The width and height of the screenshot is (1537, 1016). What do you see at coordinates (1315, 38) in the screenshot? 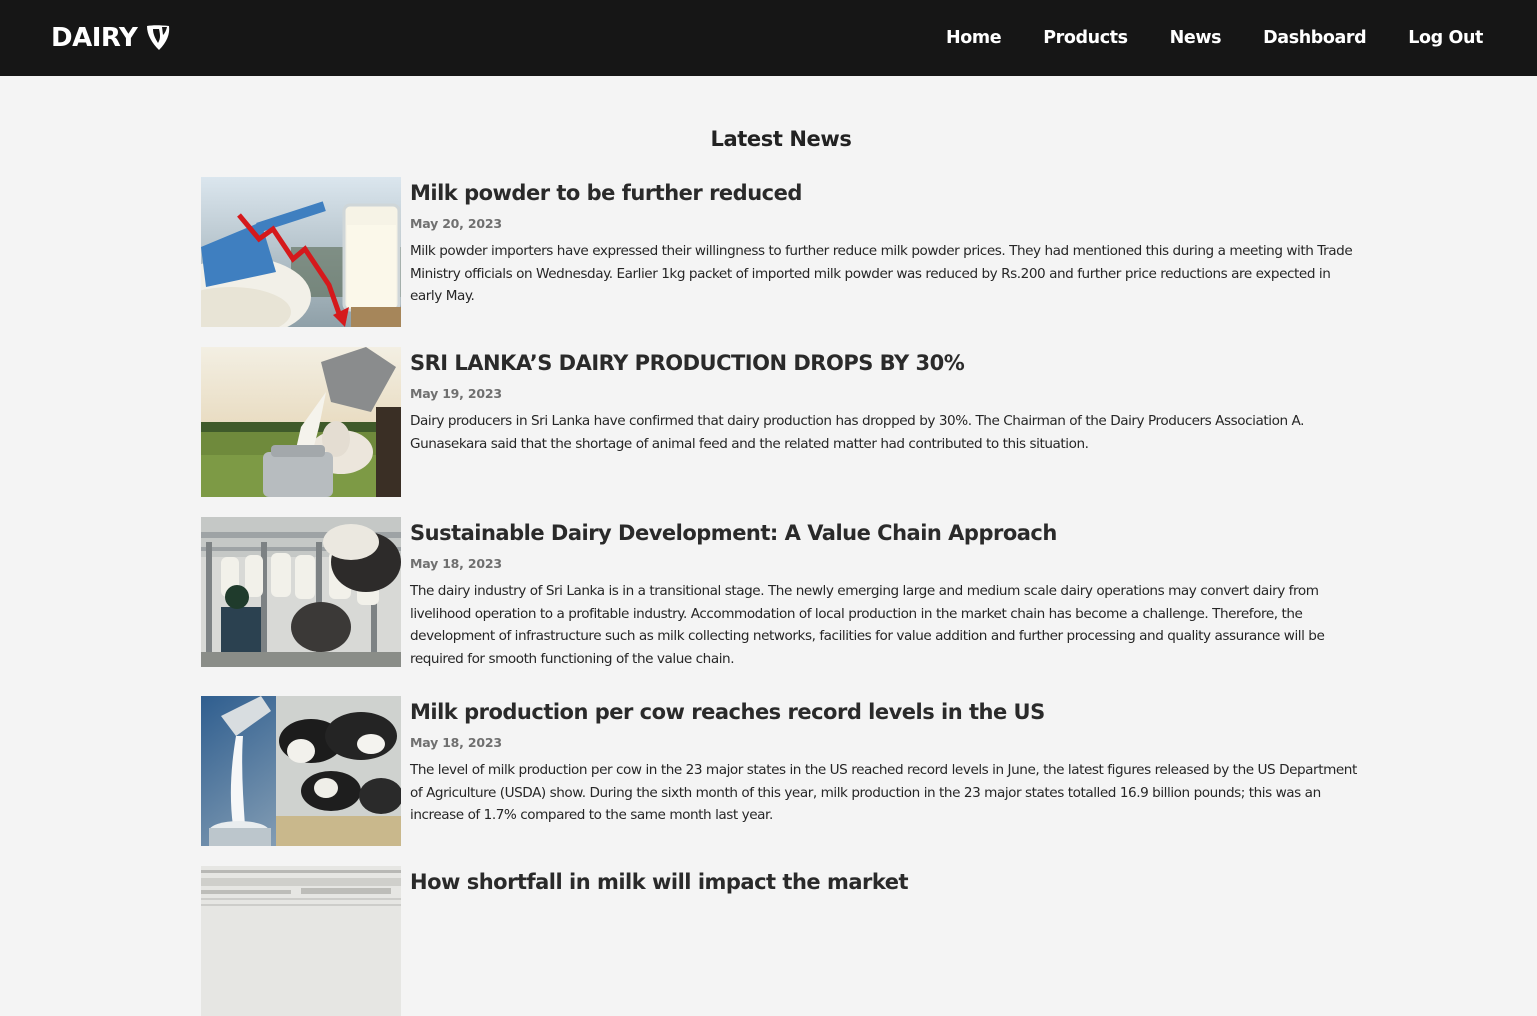
I see `nav-dashboard-link: Dashboard` at bounding box center [1315, 38].